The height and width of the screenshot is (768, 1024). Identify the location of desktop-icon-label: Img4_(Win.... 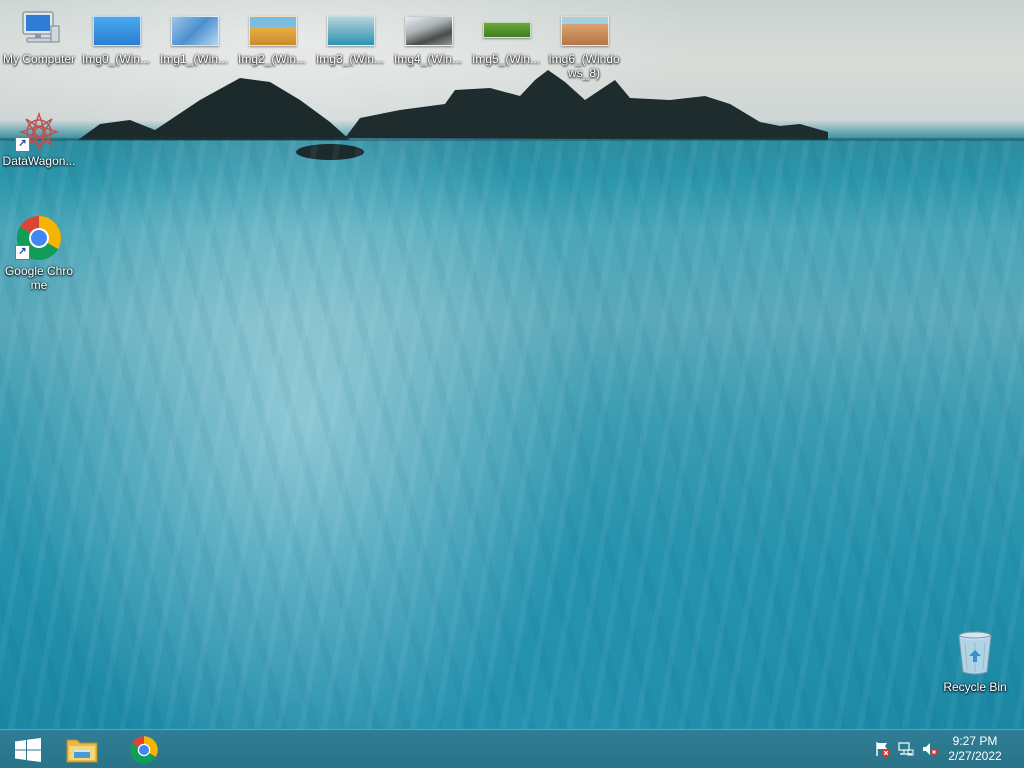
(427, 59).